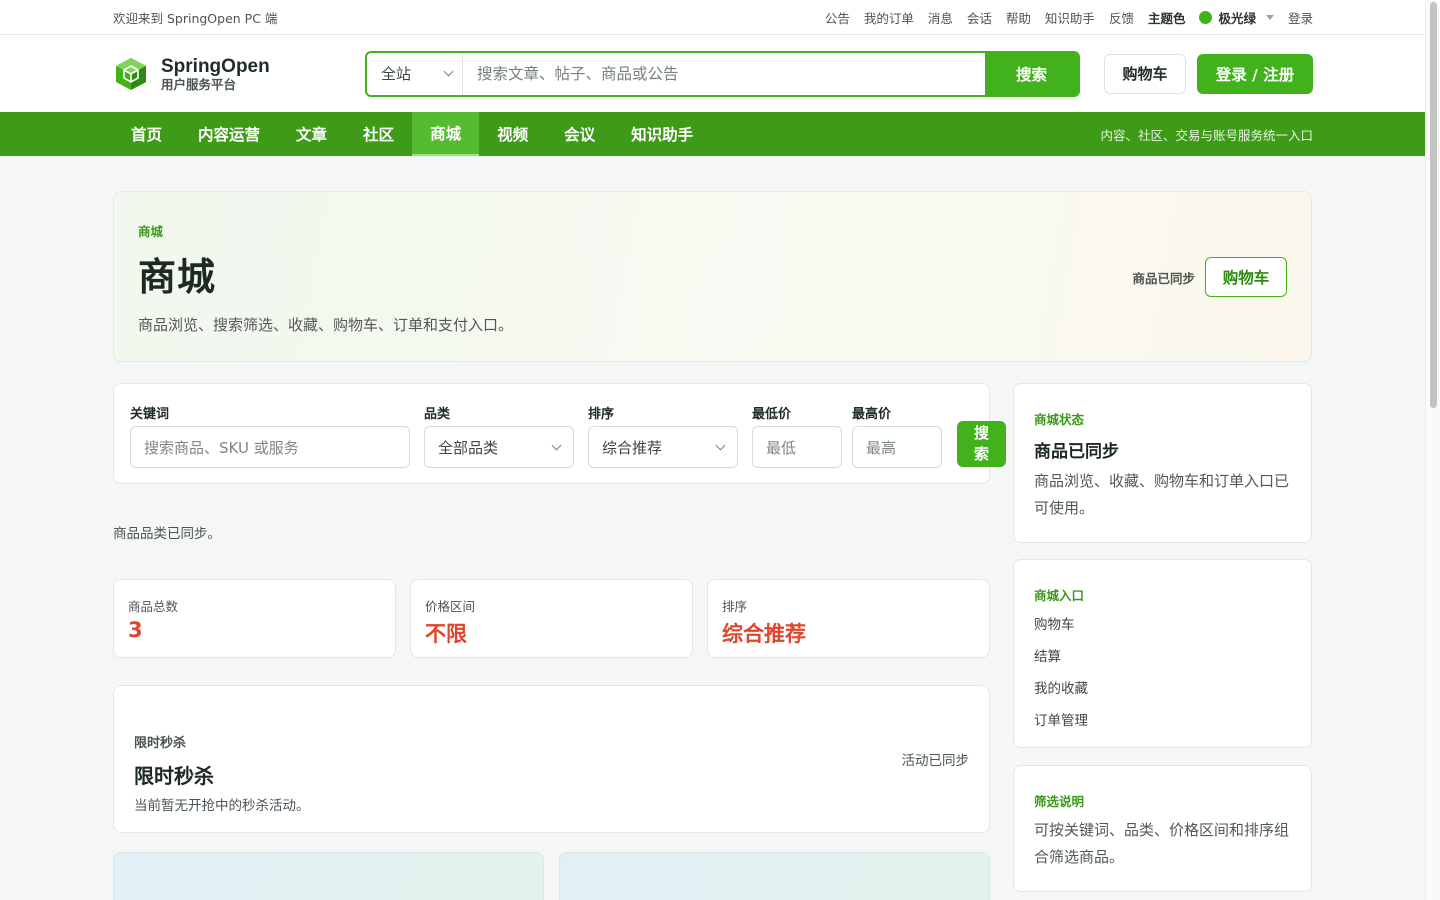 This screenshot has width=1440, height=900. I want to click on hero-kicker: 商城, so click(151, 231).